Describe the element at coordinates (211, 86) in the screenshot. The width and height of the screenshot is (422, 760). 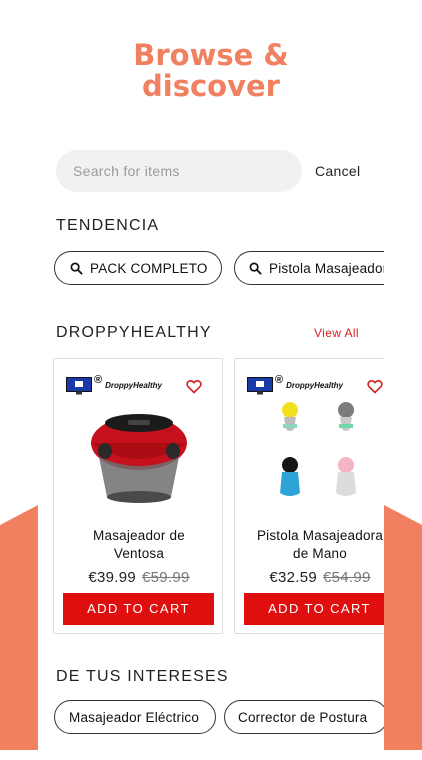
I see `headline-line-2: discover` at that location.